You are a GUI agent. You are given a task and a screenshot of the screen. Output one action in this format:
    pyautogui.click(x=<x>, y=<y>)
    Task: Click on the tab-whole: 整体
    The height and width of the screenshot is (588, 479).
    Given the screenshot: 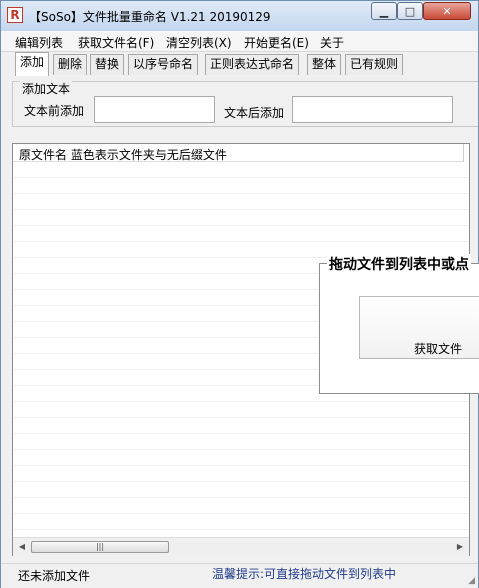 What is the action you would take?
    pyautogui.click(x=324, y=64)
    